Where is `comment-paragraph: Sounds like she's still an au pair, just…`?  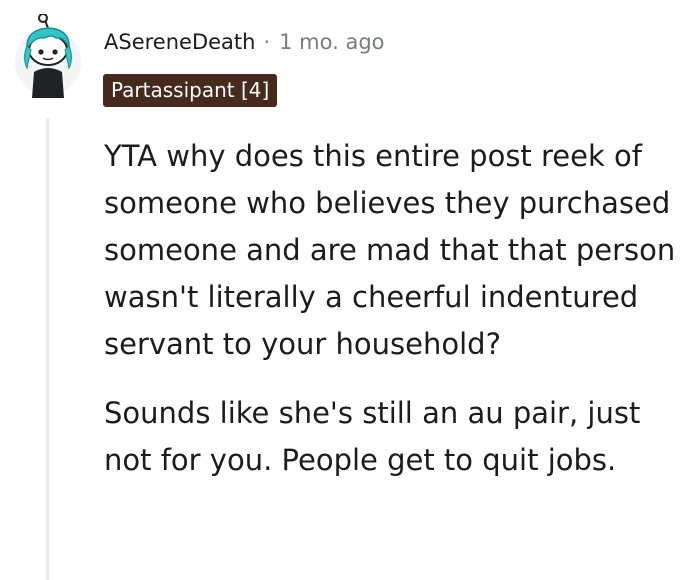 comment-paragraph: Sounds like she's still an au pair, just… is located at coordinates (372, 436).